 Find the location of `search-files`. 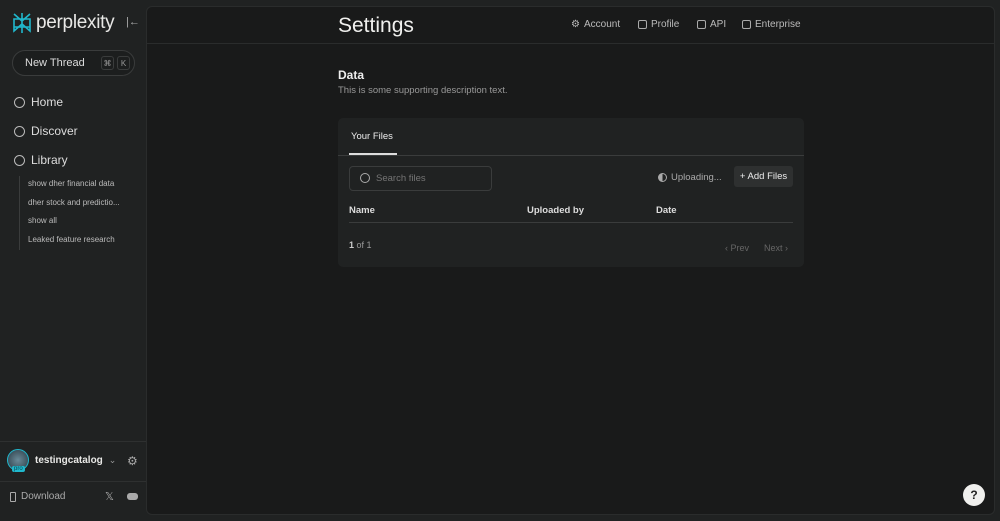

search-files is located at coordinates (420, 178).